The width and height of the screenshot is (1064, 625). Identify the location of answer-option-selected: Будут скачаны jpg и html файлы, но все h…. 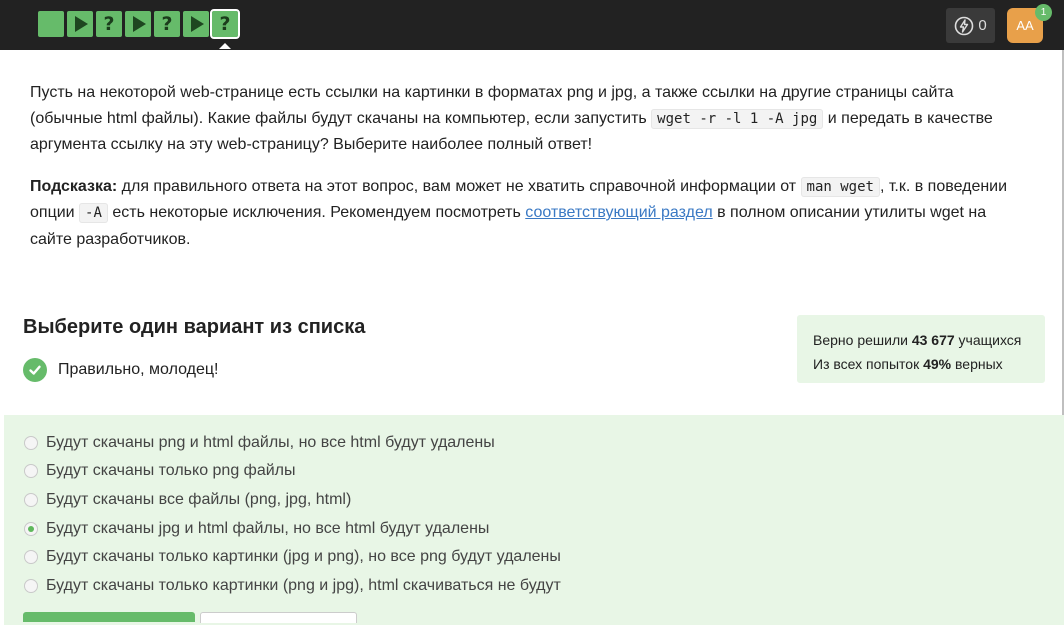
(256, 529).